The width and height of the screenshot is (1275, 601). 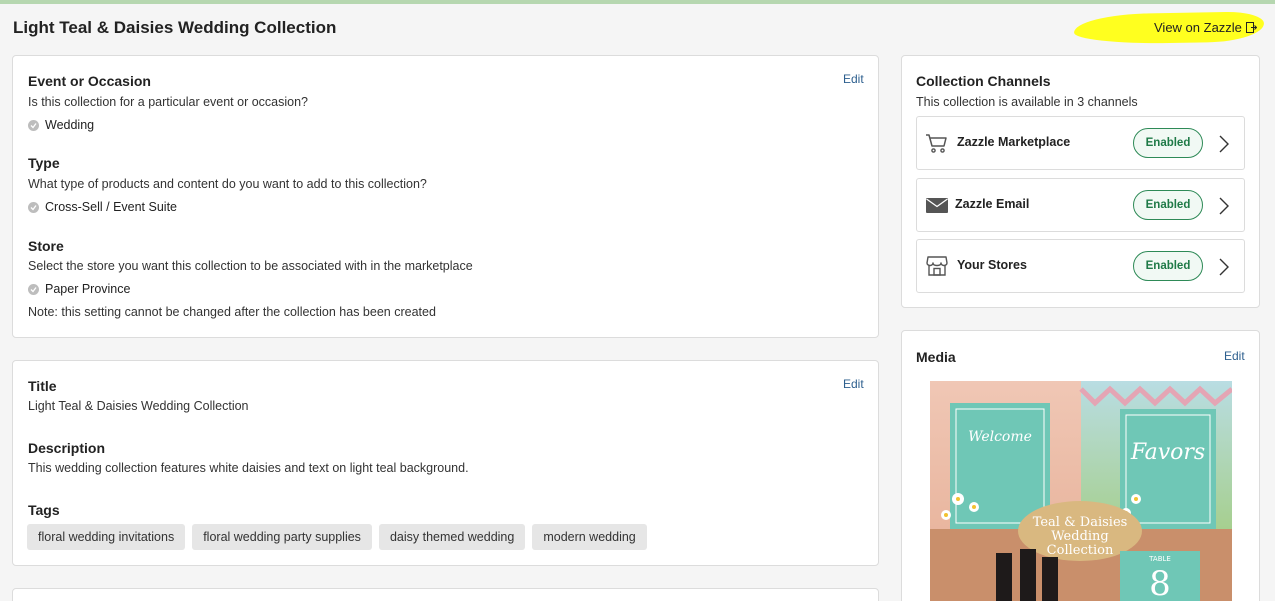 I want to click on type-value-row: Cross-Sell / Event Suite, so click(x=102, y=207).